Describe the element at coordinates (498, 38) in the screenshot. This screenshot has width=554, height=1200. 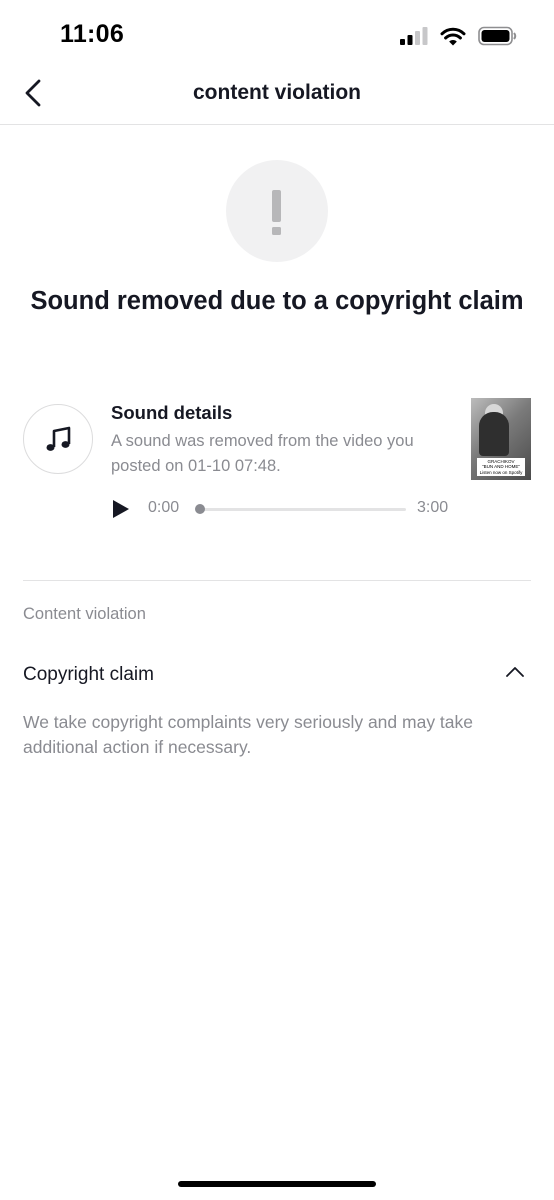
I see `battery-icon` at that location.